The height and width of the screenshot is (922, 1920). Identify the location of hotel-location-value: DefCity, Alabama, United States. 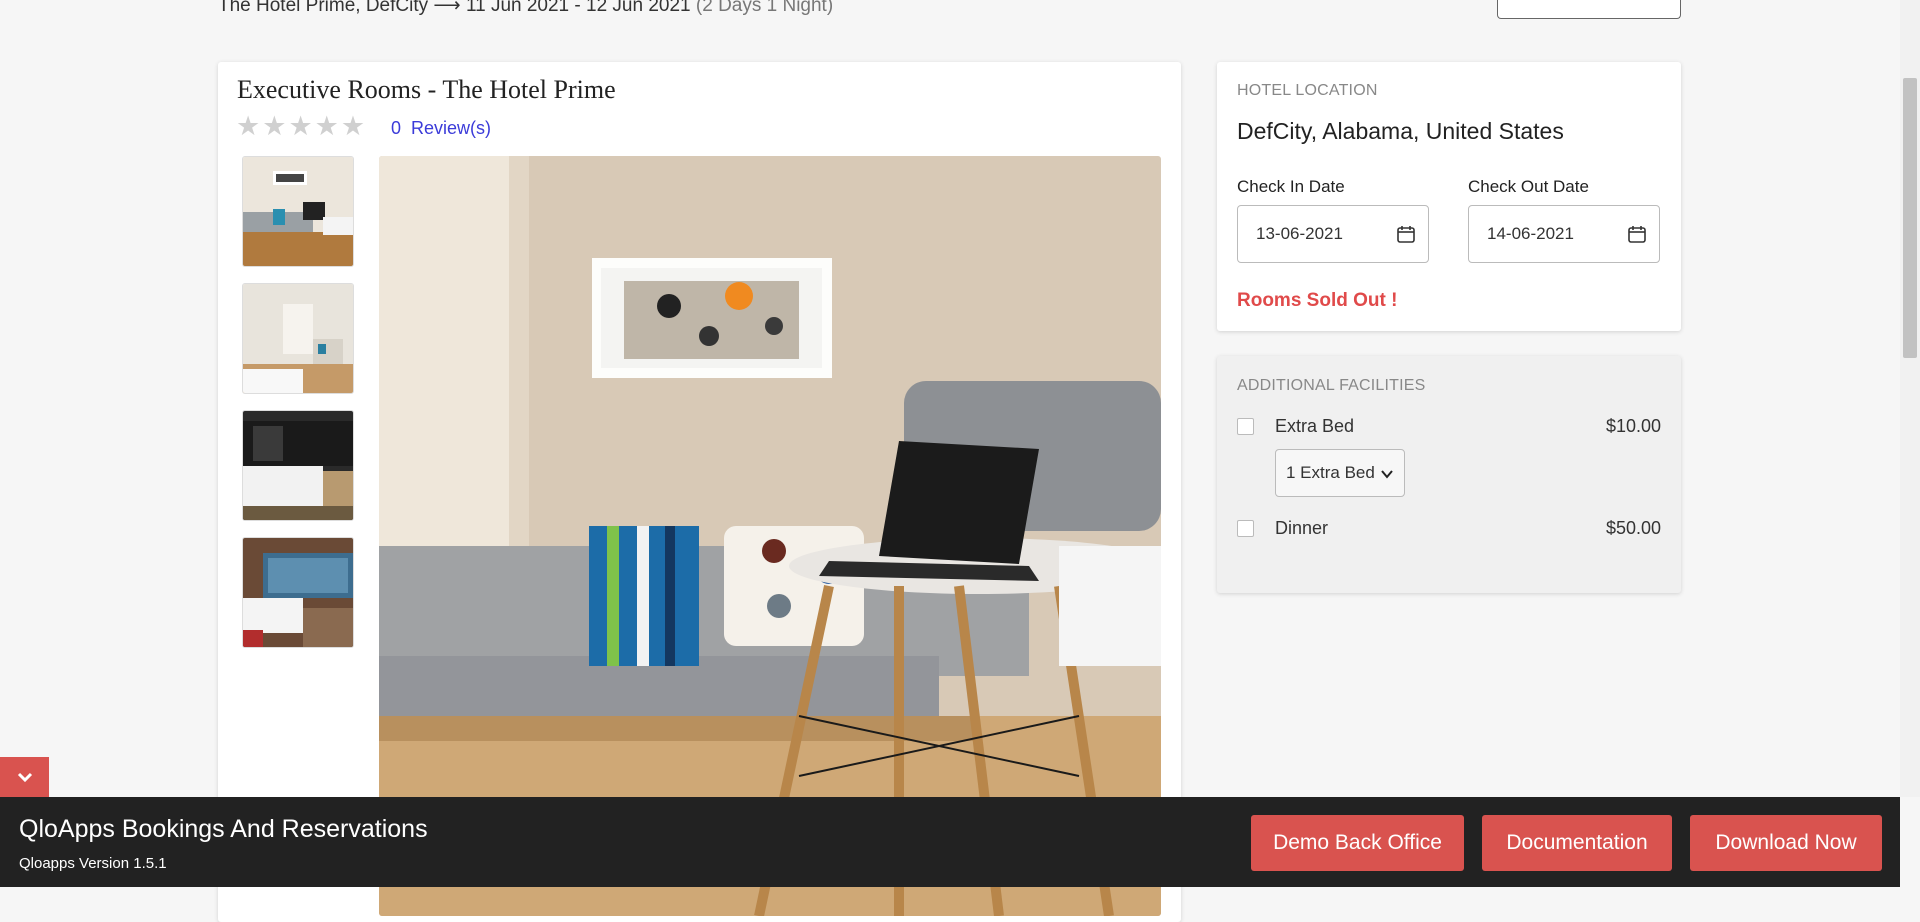
(1400, 131).